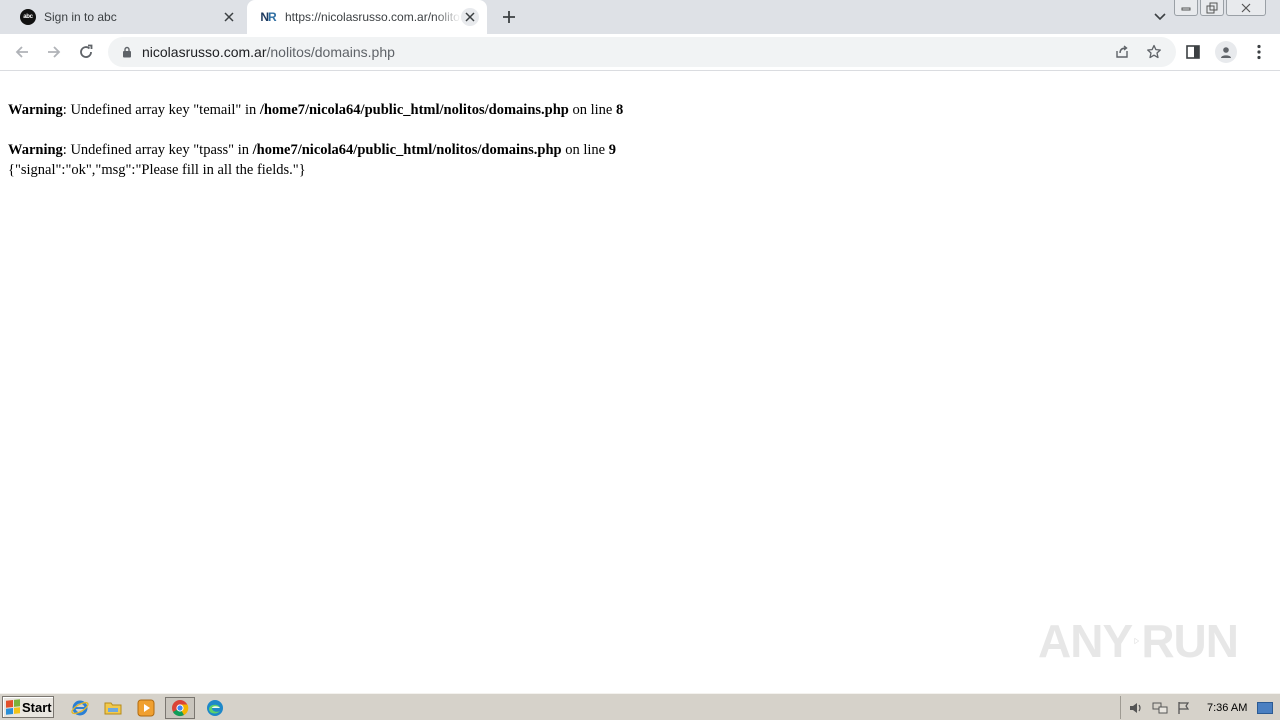  What do you see at coordinates (1200, 707) in the screenshot?
I see `system-tray: 7:36 AM` at bounding box center [1200, 707].